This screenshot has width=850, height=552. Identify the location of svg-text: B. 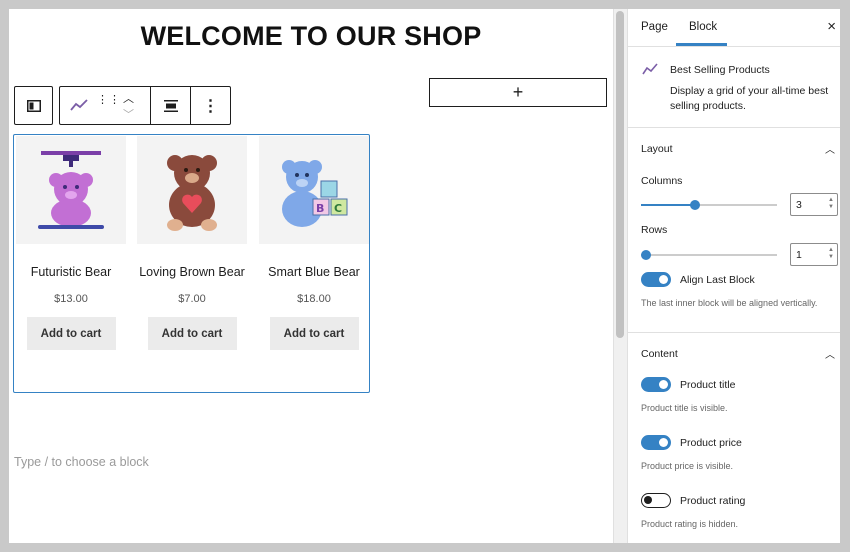
(320, 208).